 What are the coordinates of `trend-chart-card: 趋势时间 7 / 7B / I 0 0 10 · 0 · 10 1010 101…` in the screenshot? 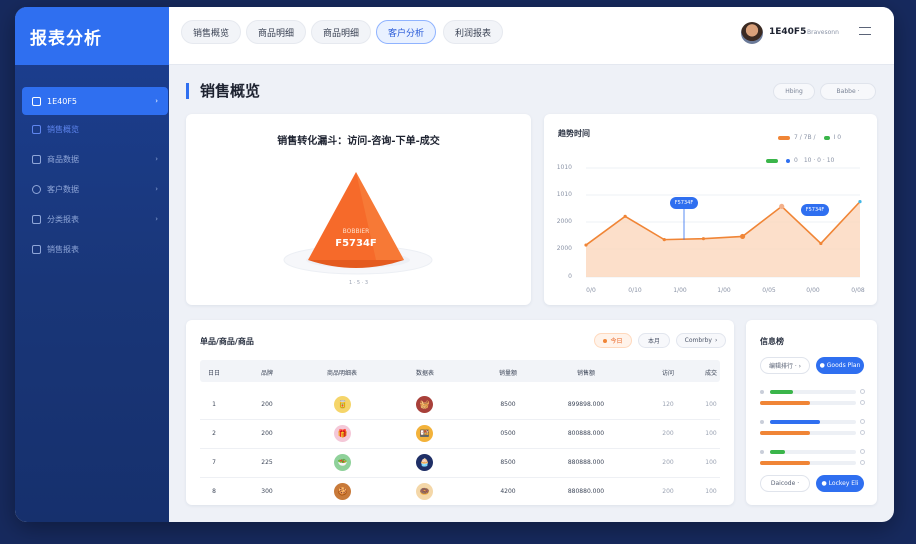 It's located at (710, 209).